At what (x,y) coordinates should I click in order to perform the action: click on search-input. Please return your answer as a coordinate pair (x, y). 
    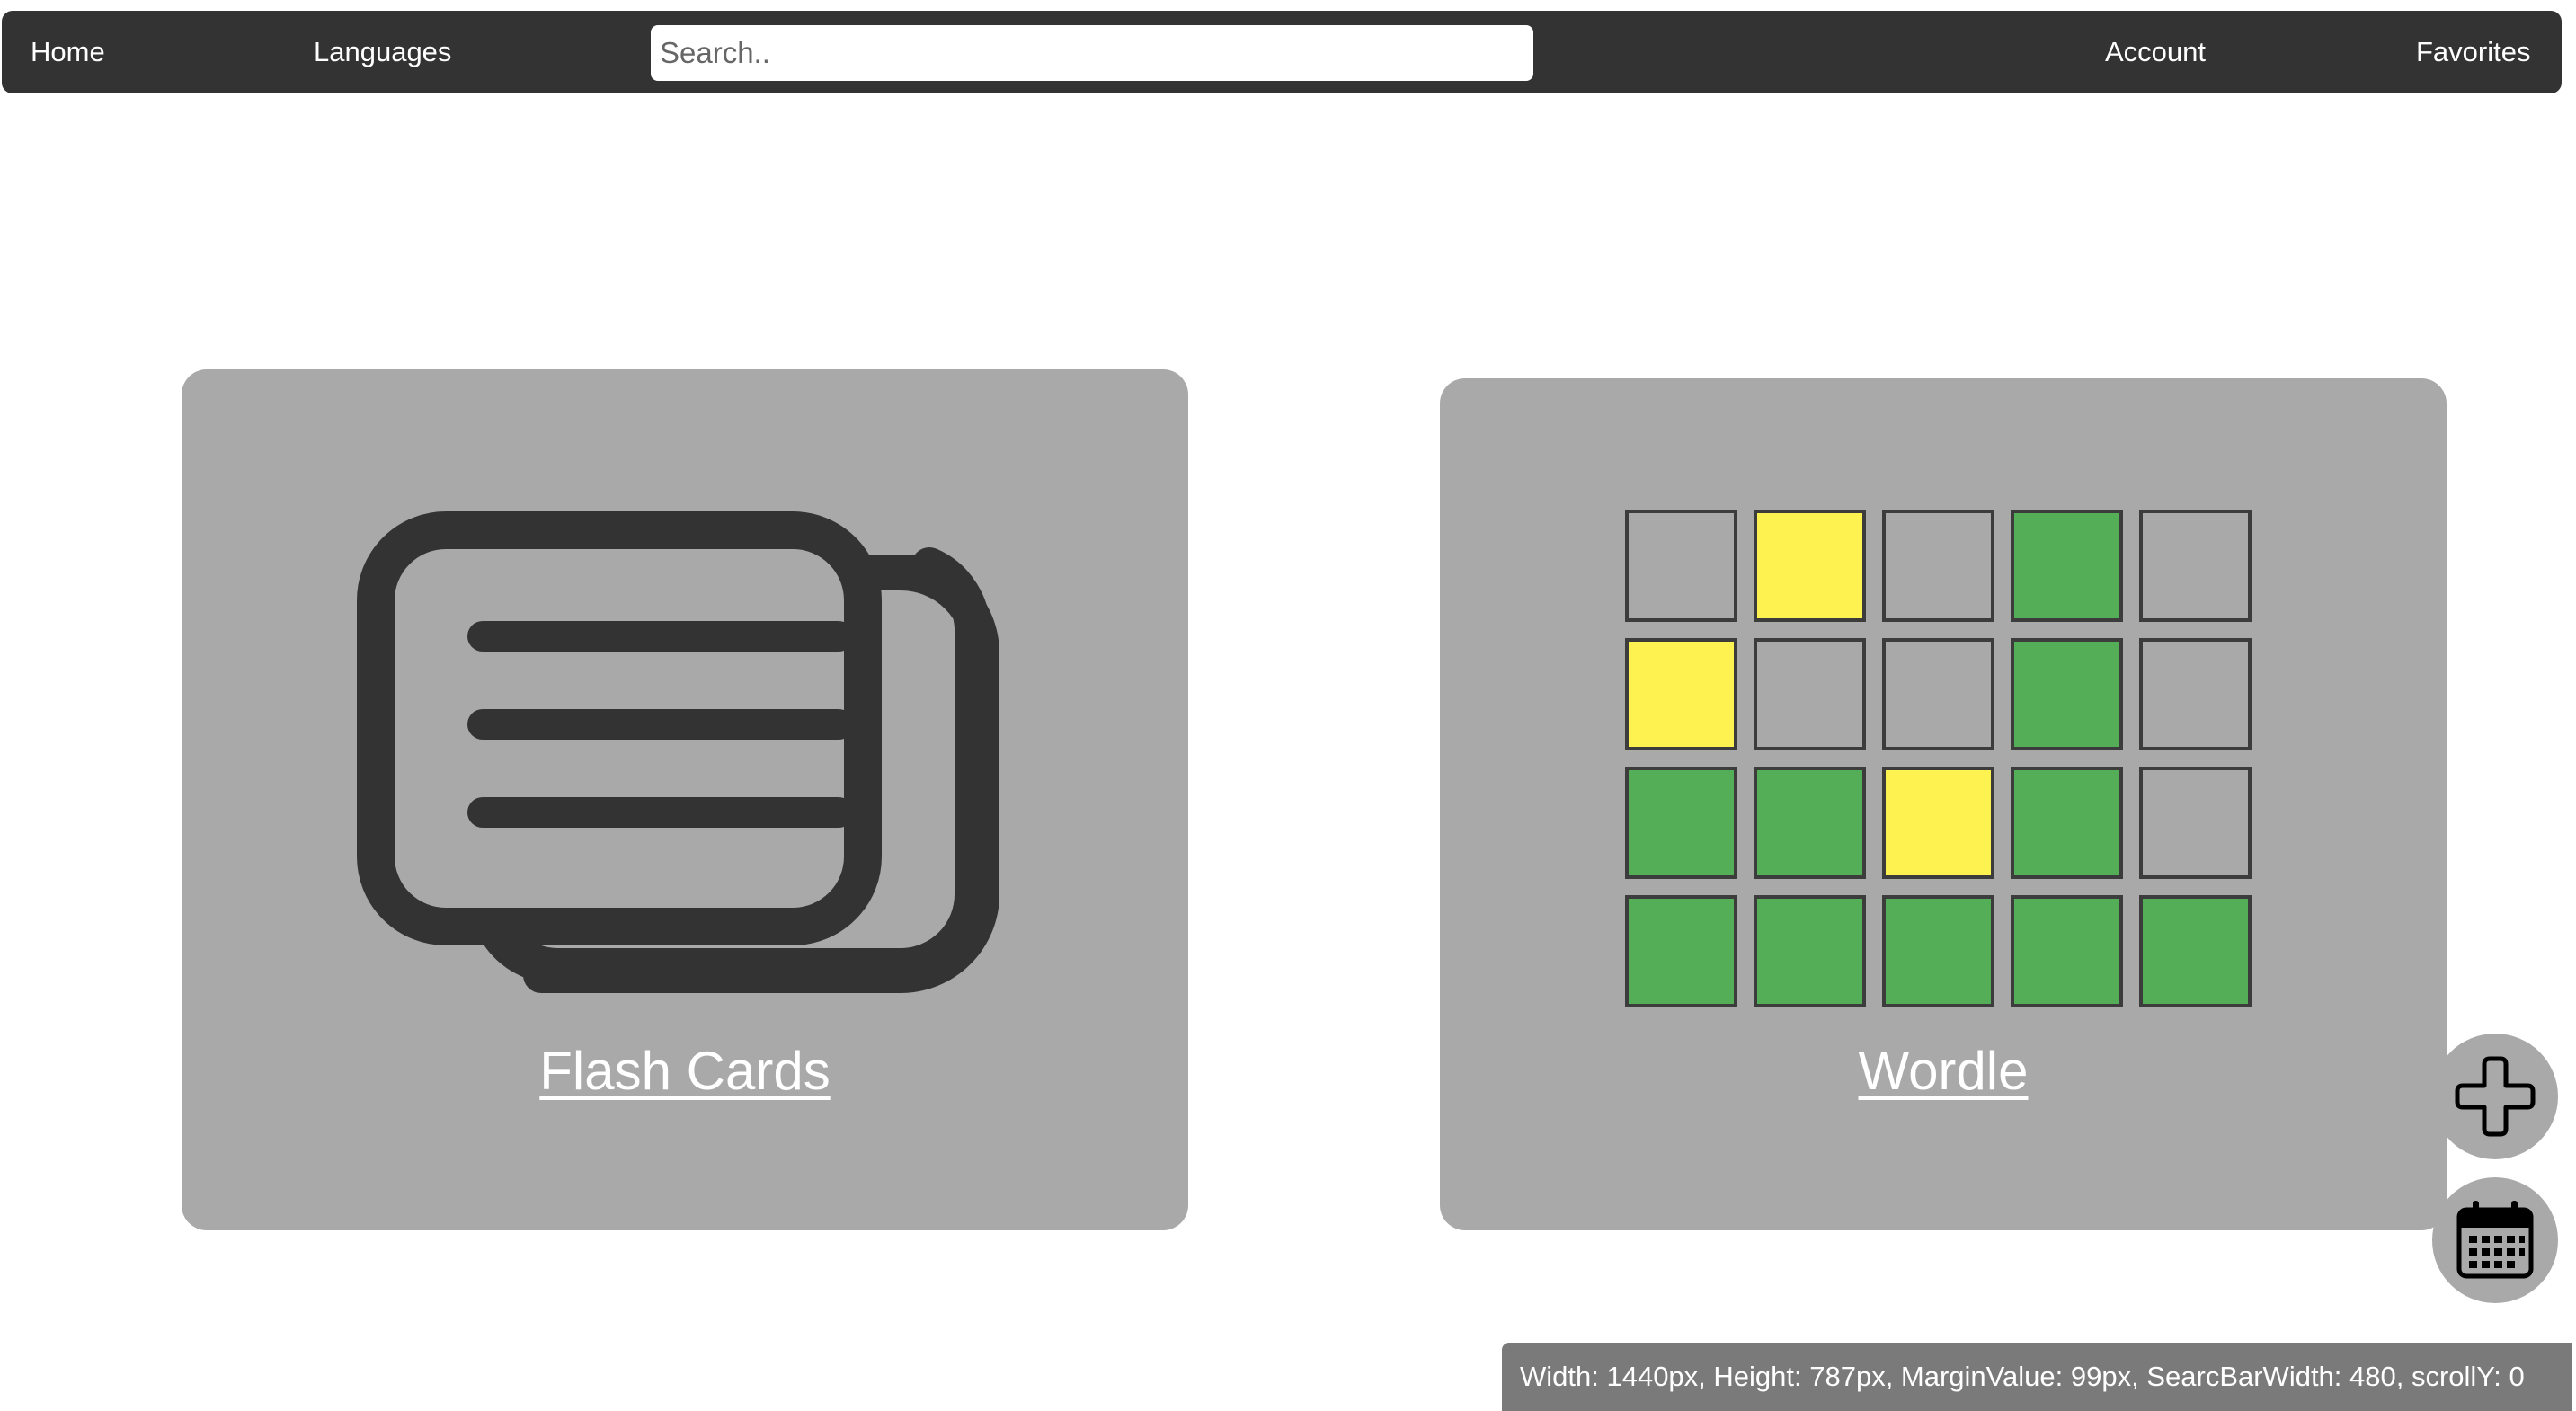
    Looking at the image, I should click on (1092, 53).